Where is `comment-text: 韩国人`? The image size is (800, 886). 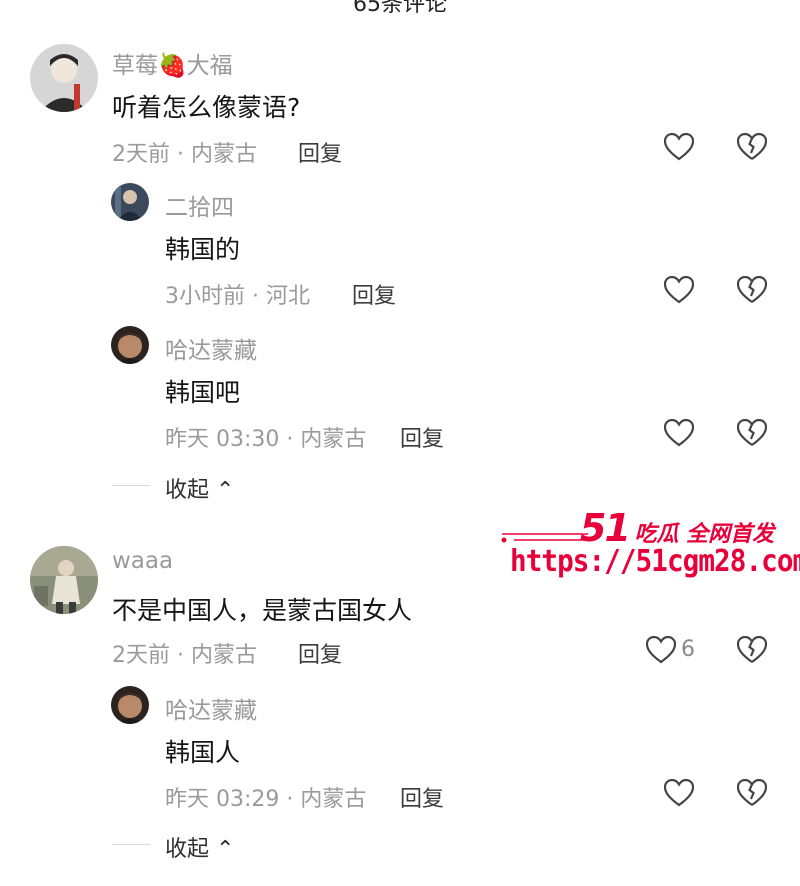 comment-text: 韩国人 is located at coordinates (203, 752).